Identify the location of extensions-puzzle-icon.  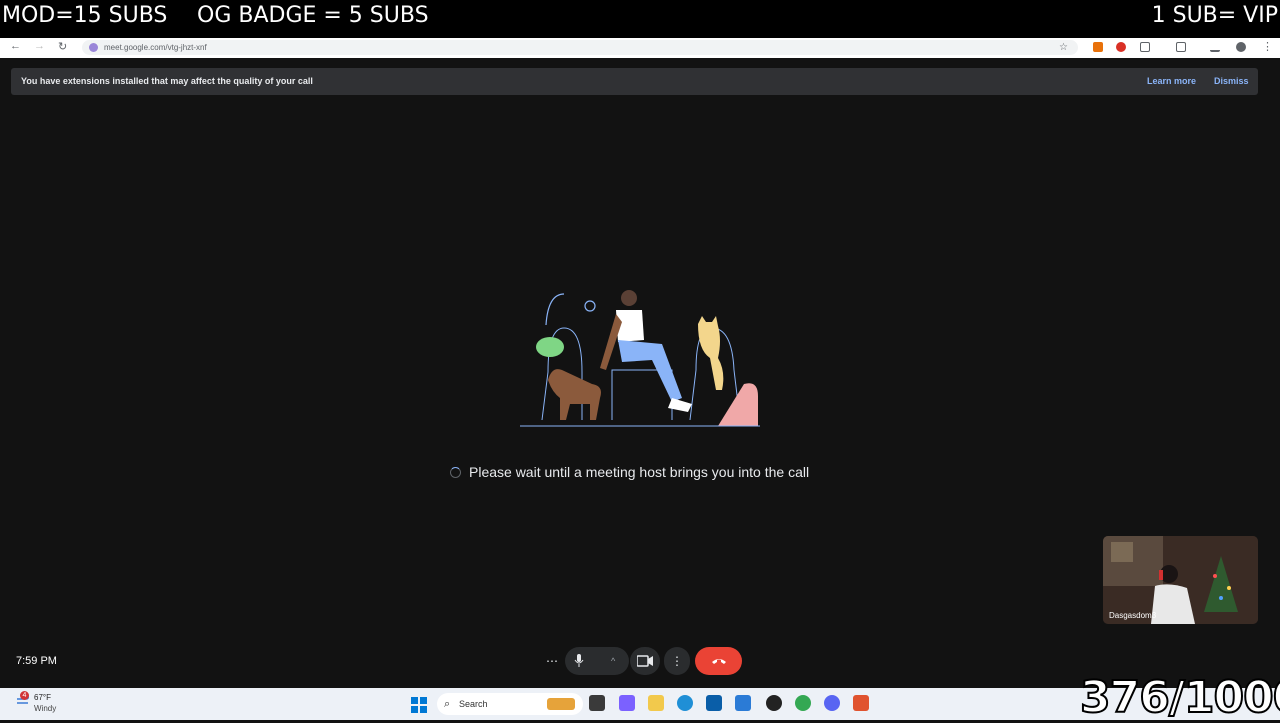
(1181, 47).